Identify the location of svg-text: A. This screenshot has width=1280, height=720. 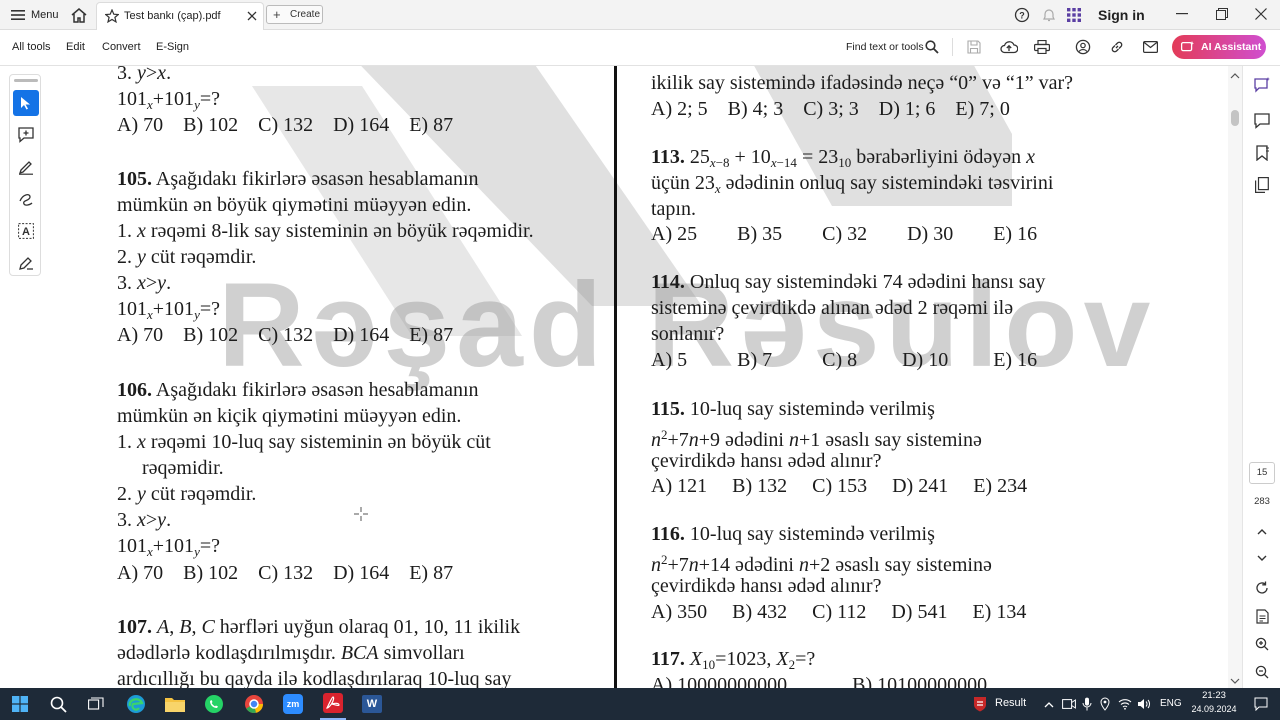
(26, 232).